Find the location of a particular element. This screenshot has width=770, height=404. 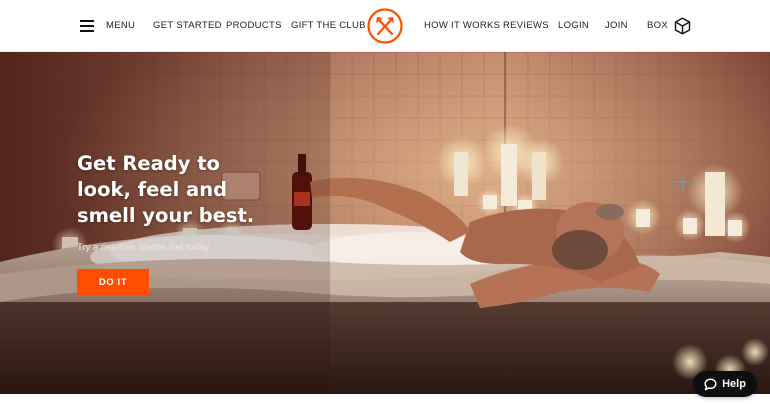

help-button: Help is located at coordinates (725, 384).